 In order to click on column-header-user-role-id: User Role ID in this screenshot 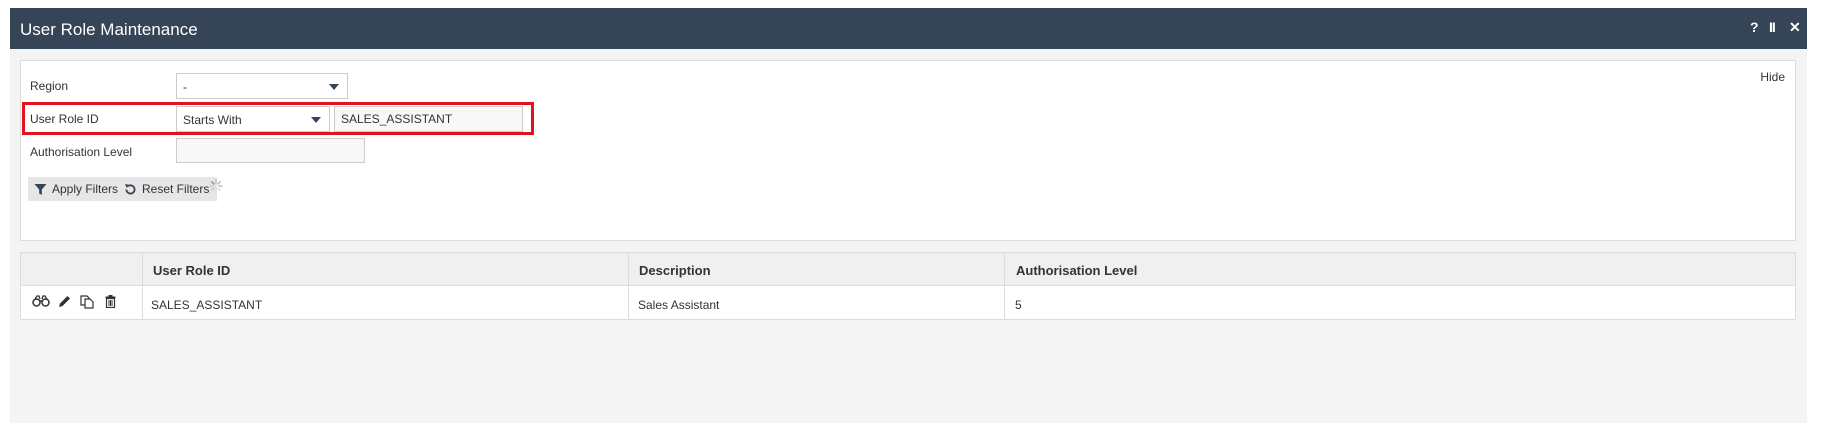, I will do `click(191, 270)`.